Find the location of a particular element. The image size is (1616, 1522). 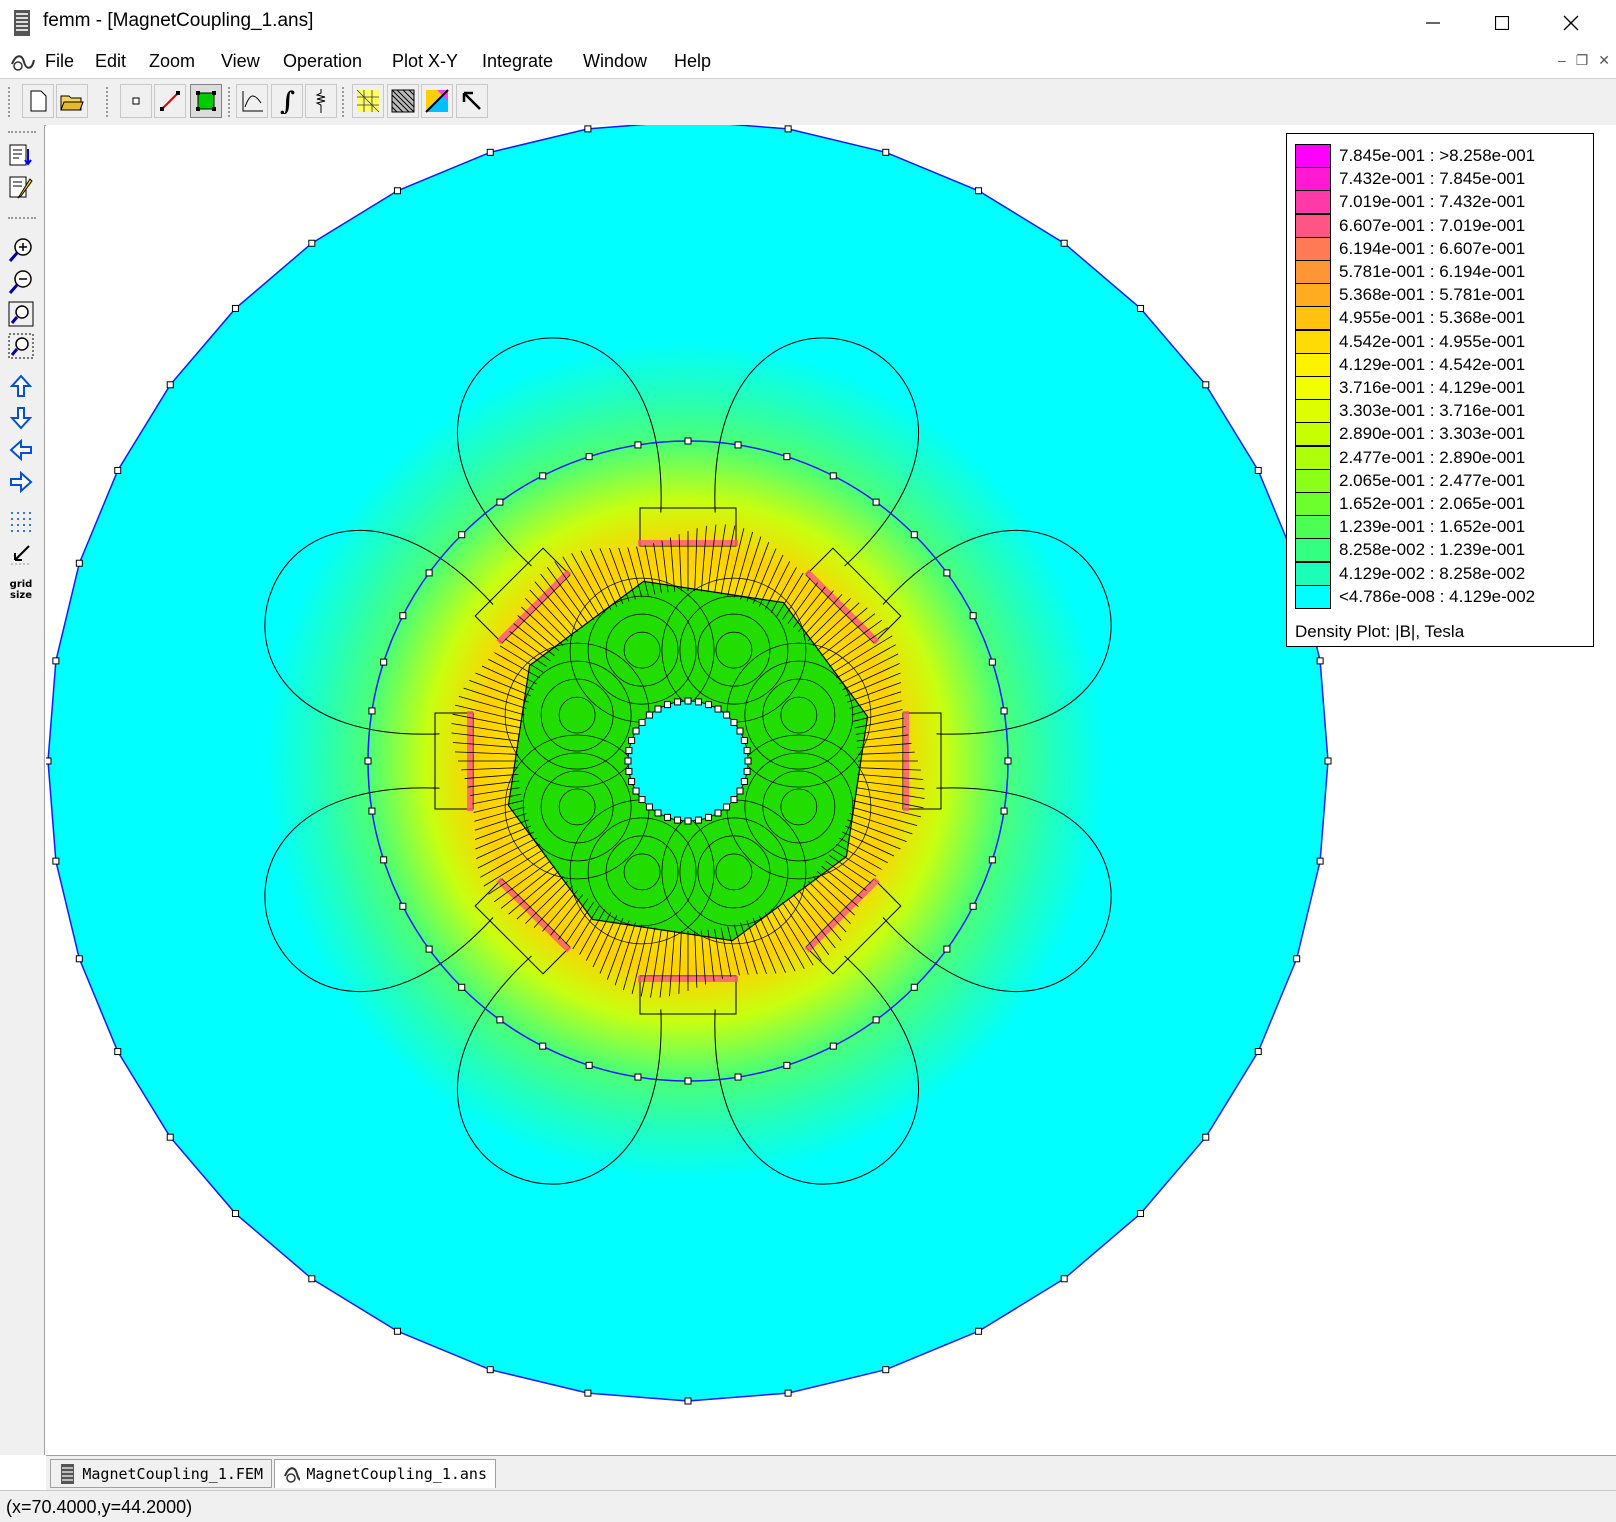

show-grid-button is located at coordinates (21, 522).